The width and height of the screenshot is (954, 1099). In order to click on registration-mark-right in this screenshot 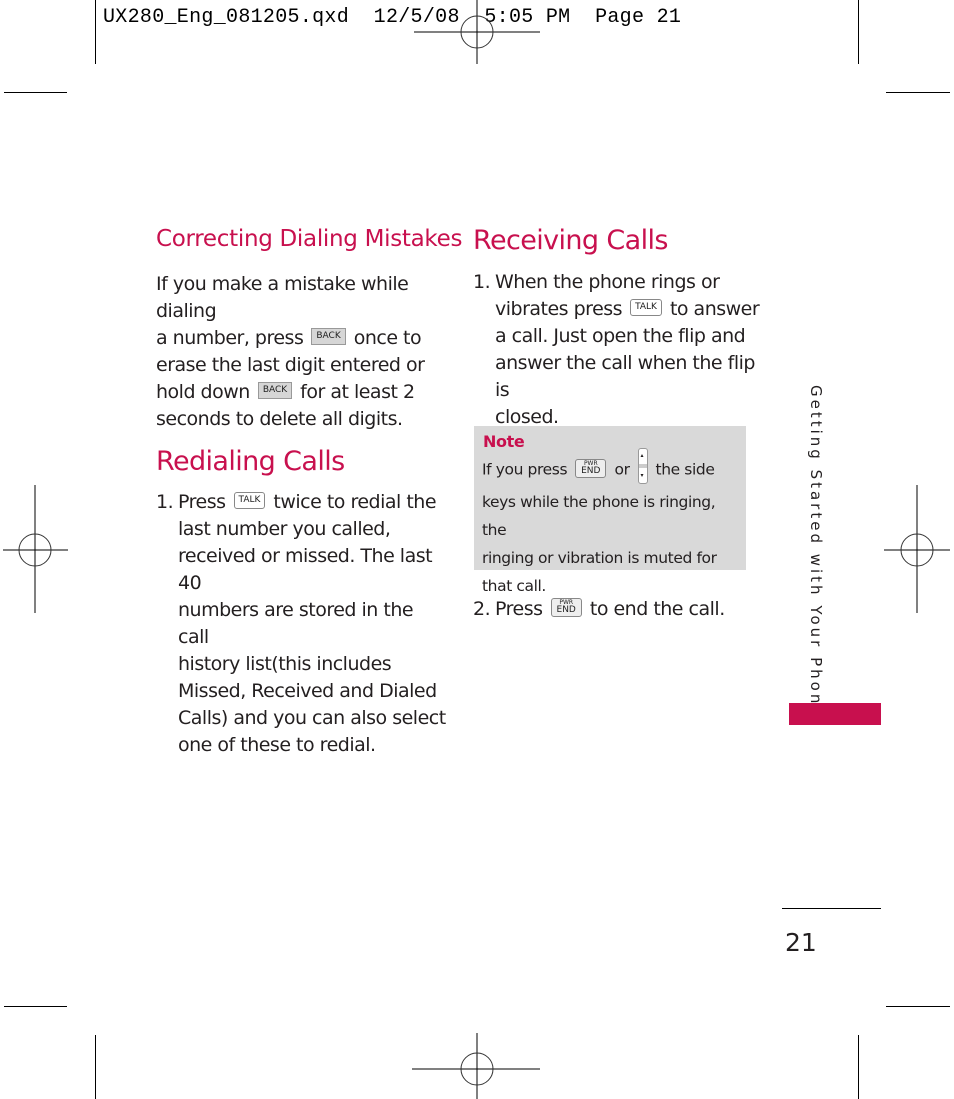, I will do `click(917, 549)`.